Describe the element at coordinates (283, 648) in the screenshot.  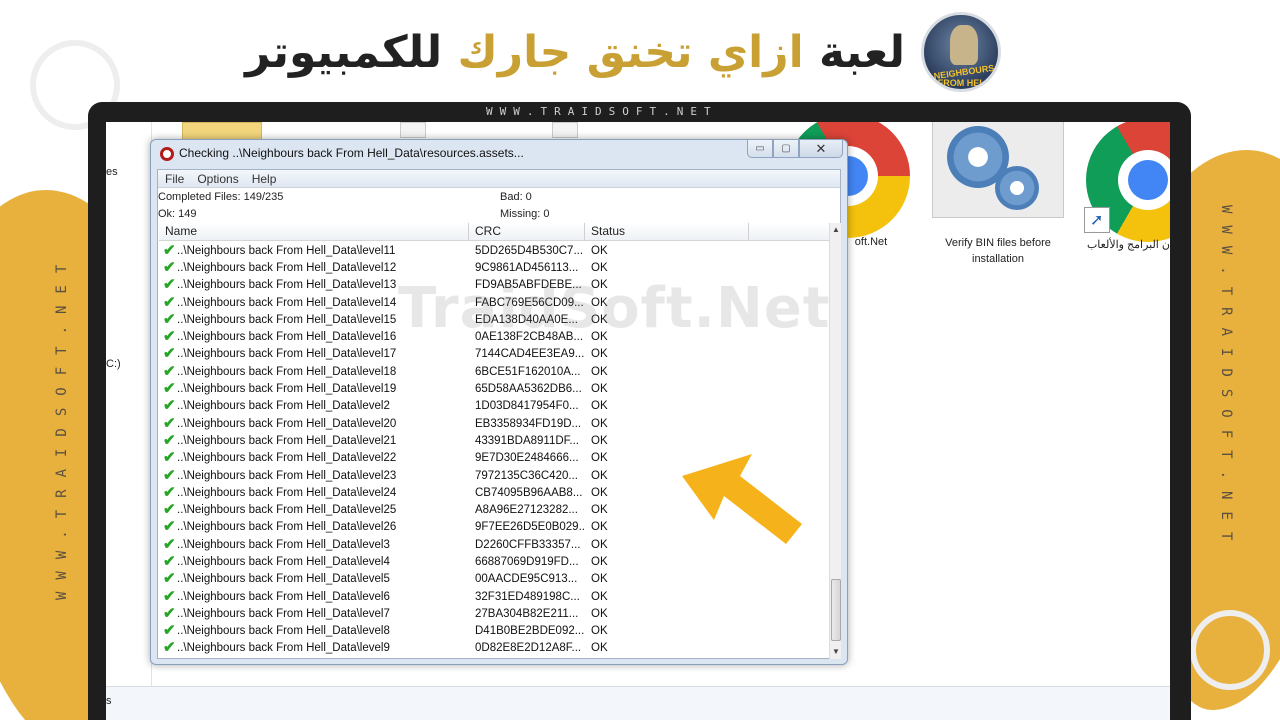
I see `file-name: ..\Neighbours back From Hell_Data\level9` at that location.